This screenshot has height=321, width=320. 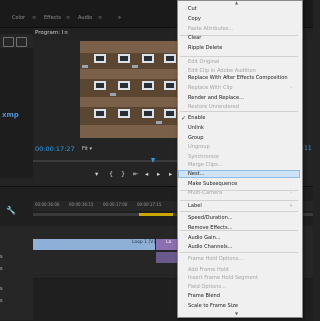 What do you see at coordinates (16, 273) in the screenshot?
I see `track-headers: s s s s` at bounding box center [16, 273].